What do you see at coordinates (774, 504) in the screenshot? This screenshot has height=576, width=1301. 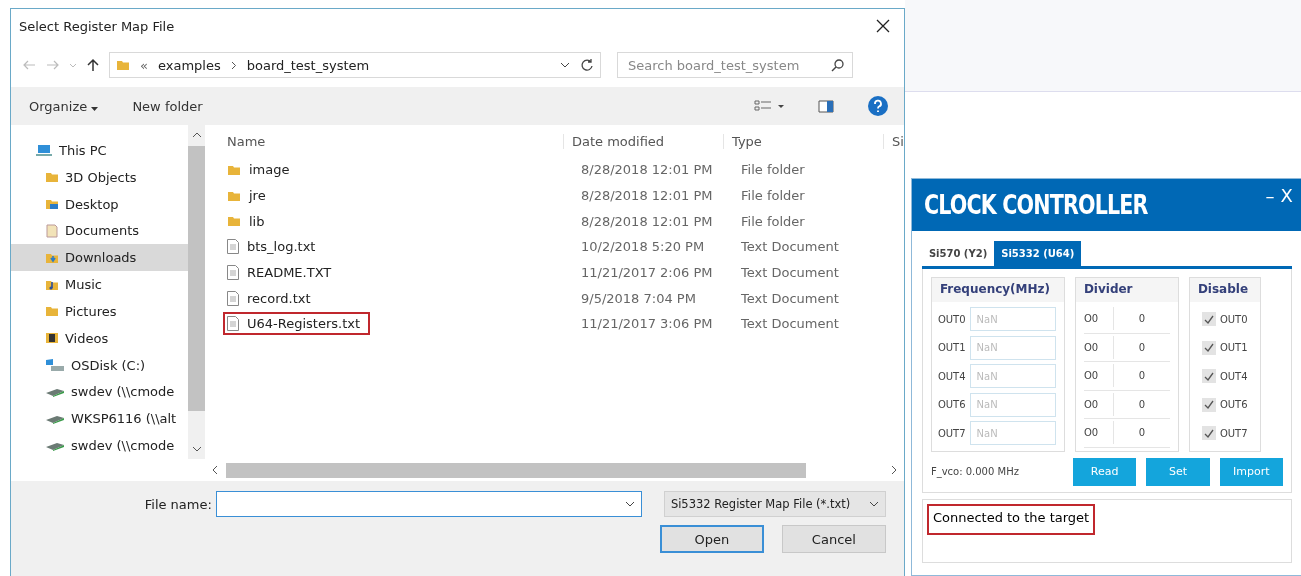 I see `file-type-dropdown: Si5332 Register Map File (*.txt)` at bounding box center [774, 504].